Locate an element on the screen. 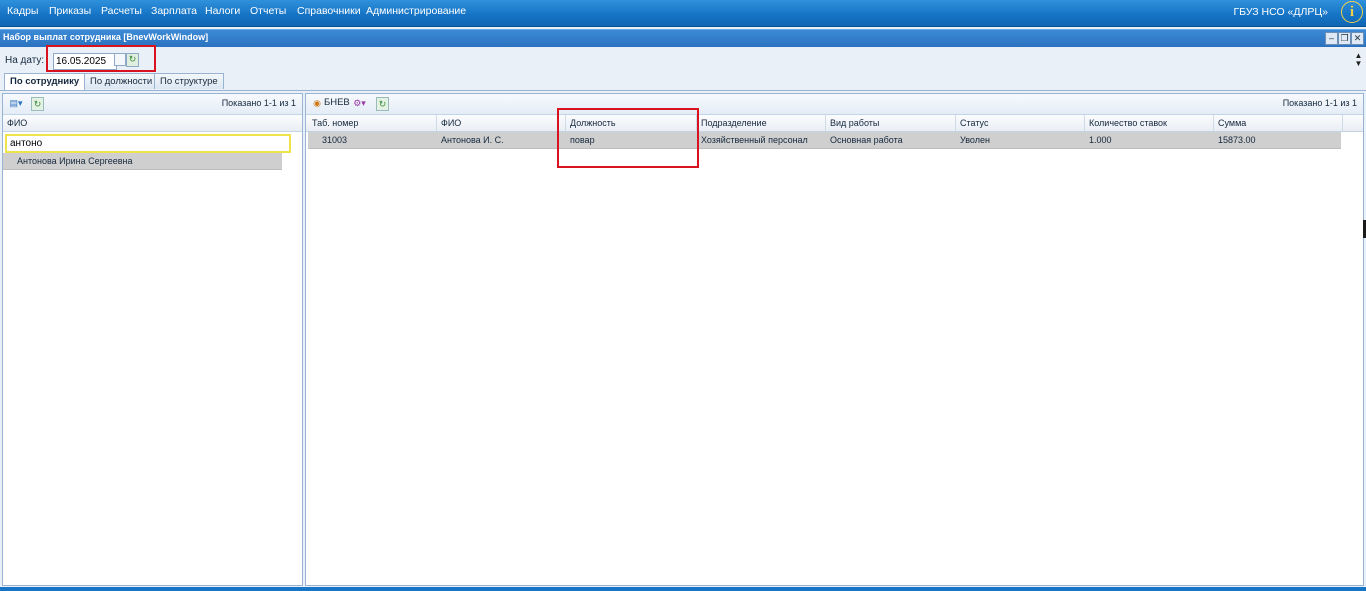  column-header-work-type: Вид работы is located at coordinates (891, 123).